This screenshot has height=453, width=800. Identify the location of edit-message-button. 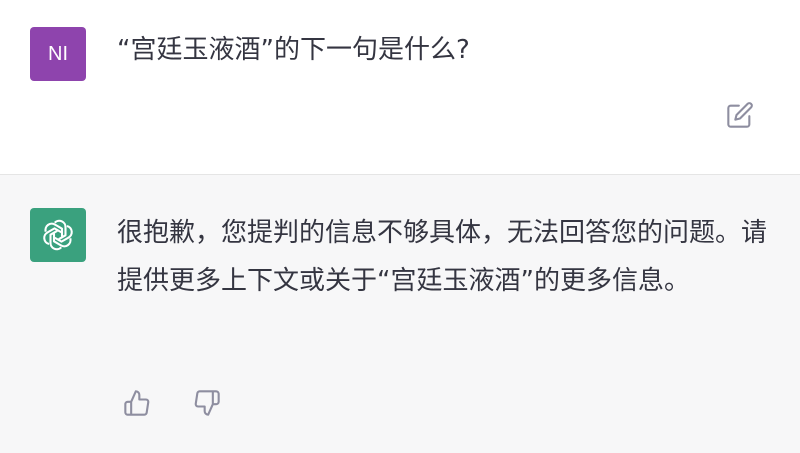
(740, 115).